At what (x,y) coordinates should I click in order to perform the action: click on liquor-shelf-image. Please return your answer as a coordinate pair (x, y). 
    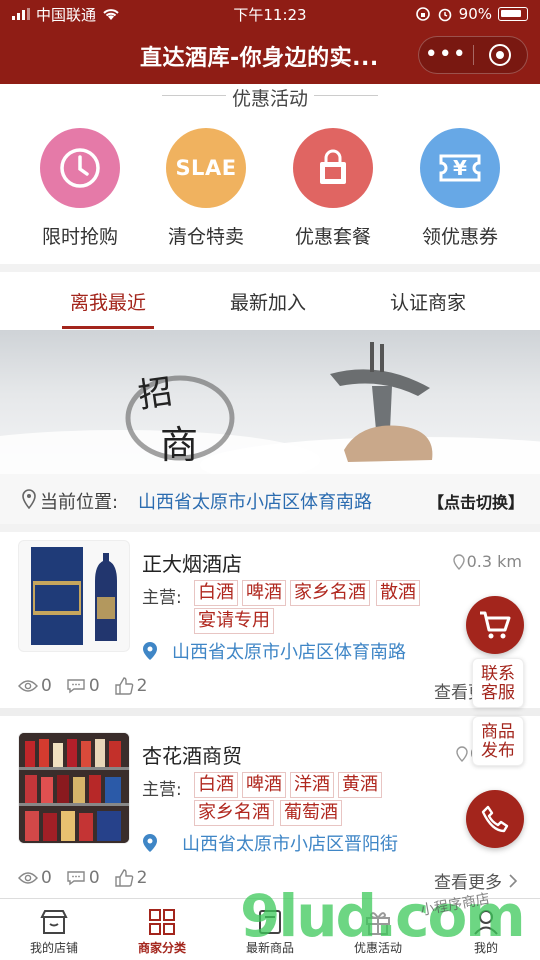
    Looking at the image, I should click on (74, 788).